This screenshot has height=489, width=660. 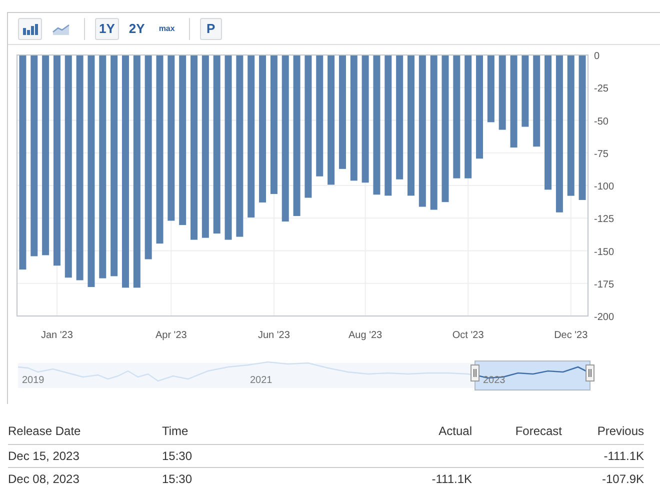 What do you see at coordinates (57, 335) in the screenshot?
I see `axis-label: Jan '23` at bounding box center [57, 335].